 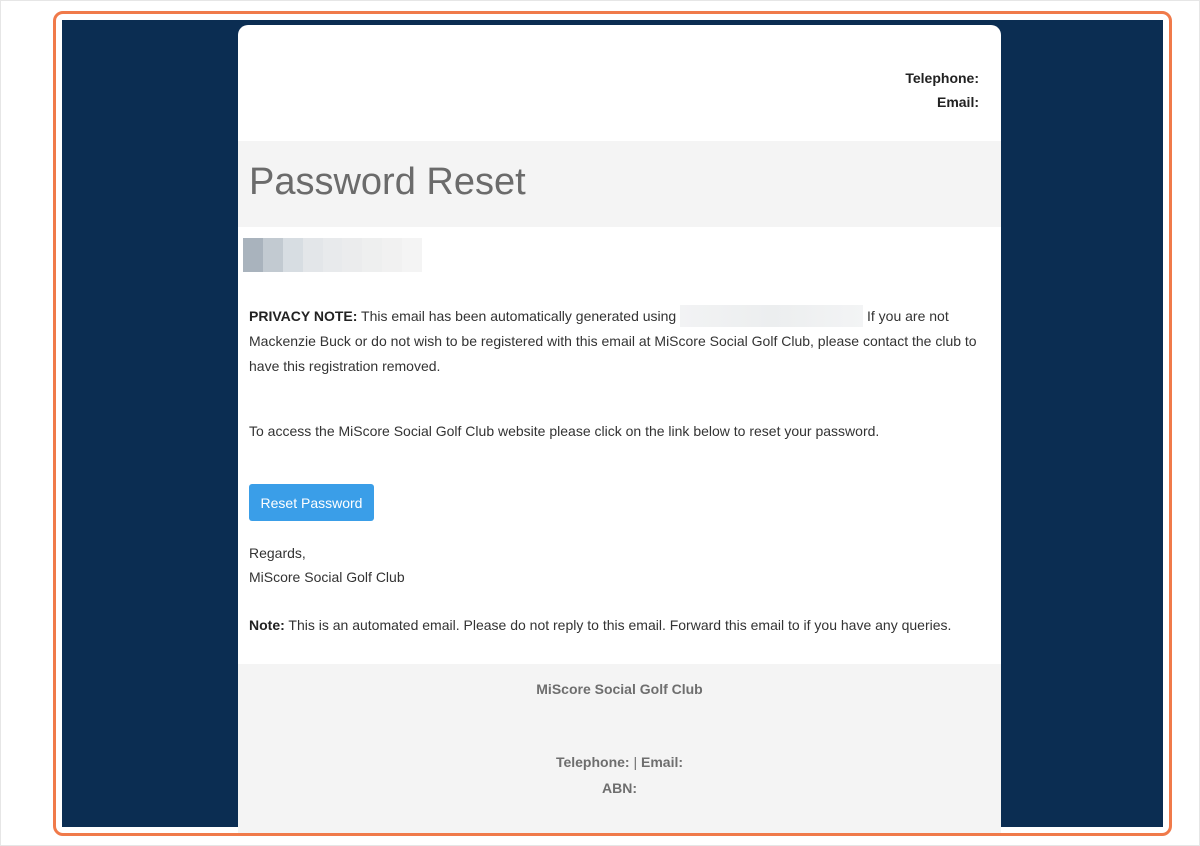 I want to click on footer-abn-label: ABN:, so click(x=619, y=788).